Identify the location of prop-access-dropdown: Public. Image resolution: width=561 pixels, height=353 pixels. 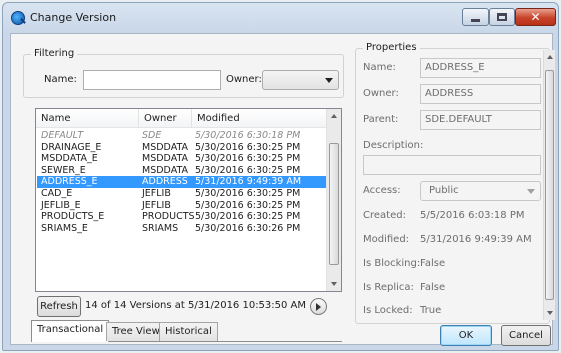
(480, 191).